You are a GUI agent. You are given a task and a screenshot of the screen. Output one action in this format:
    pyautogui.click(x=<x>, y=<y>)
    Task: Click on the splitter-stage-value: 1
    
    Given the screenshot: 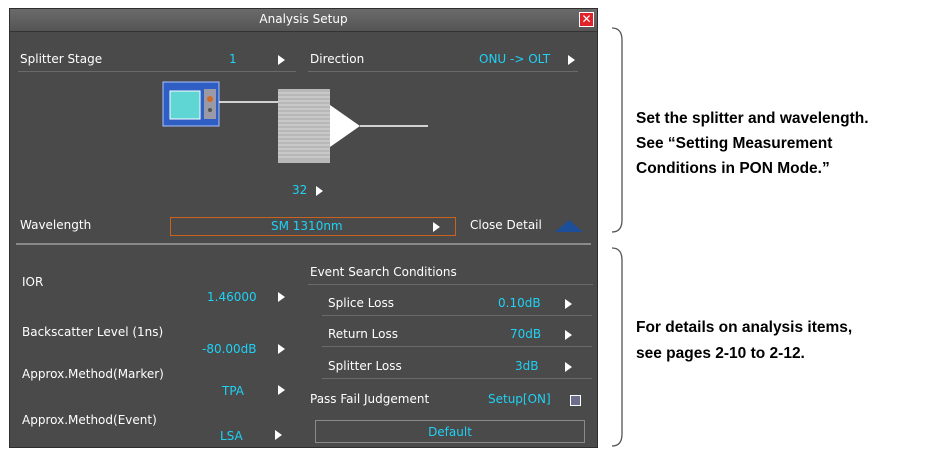 What is the action you would take?
    pyautogui.click(x=233, y=59)
    